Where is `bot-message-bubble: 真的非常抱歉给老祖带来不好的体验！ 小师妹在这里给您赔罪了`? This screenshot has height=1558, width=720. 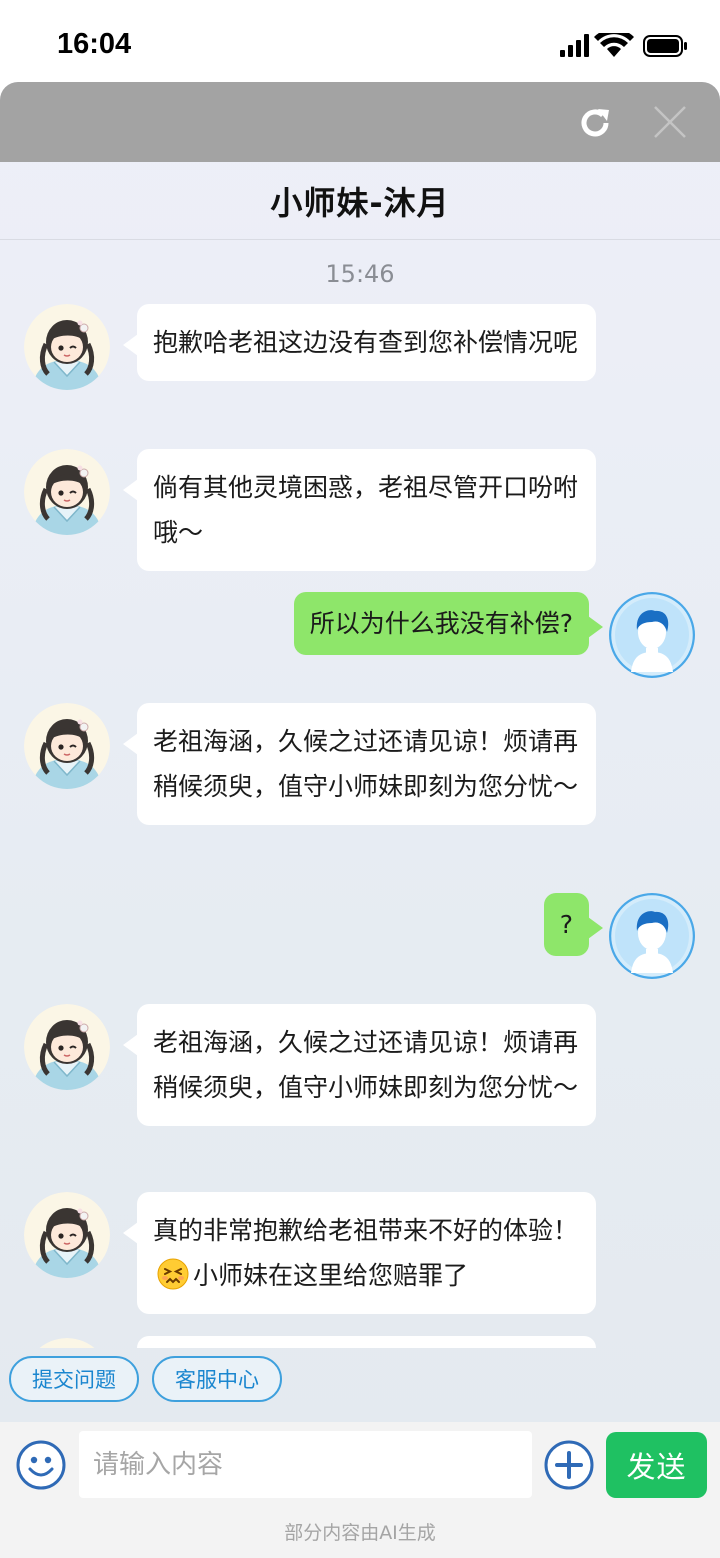
bot-message-bubble: 真的非常抱歉给老祖带来不好的体验！ 小师妹在这里给您赔罪了 is located at coordinates (359, 1253).